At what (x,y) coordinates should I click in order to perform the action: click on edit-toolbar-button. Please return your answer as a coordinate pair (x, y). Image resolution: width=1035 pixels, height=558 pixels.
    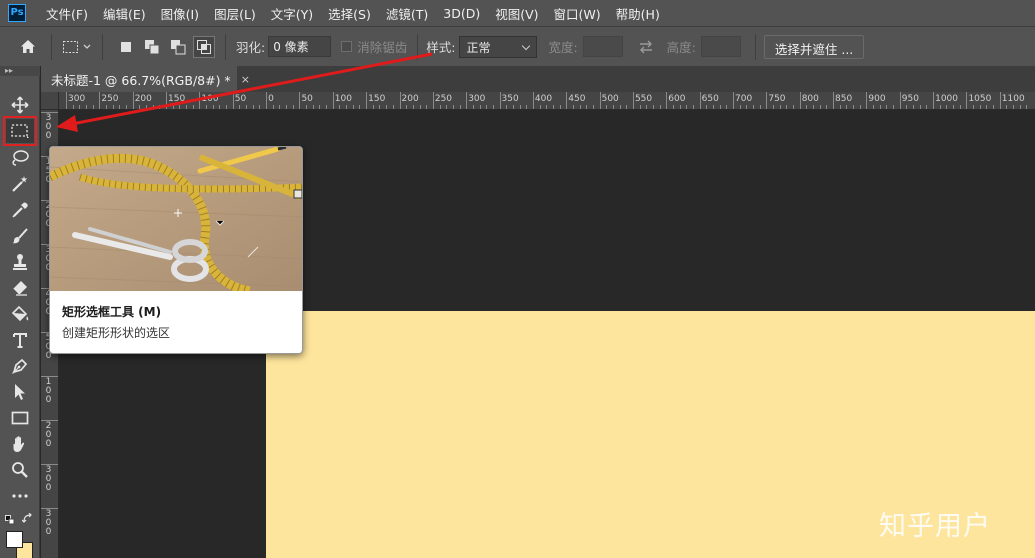
    Looking at the image, I should click on (20, 496).